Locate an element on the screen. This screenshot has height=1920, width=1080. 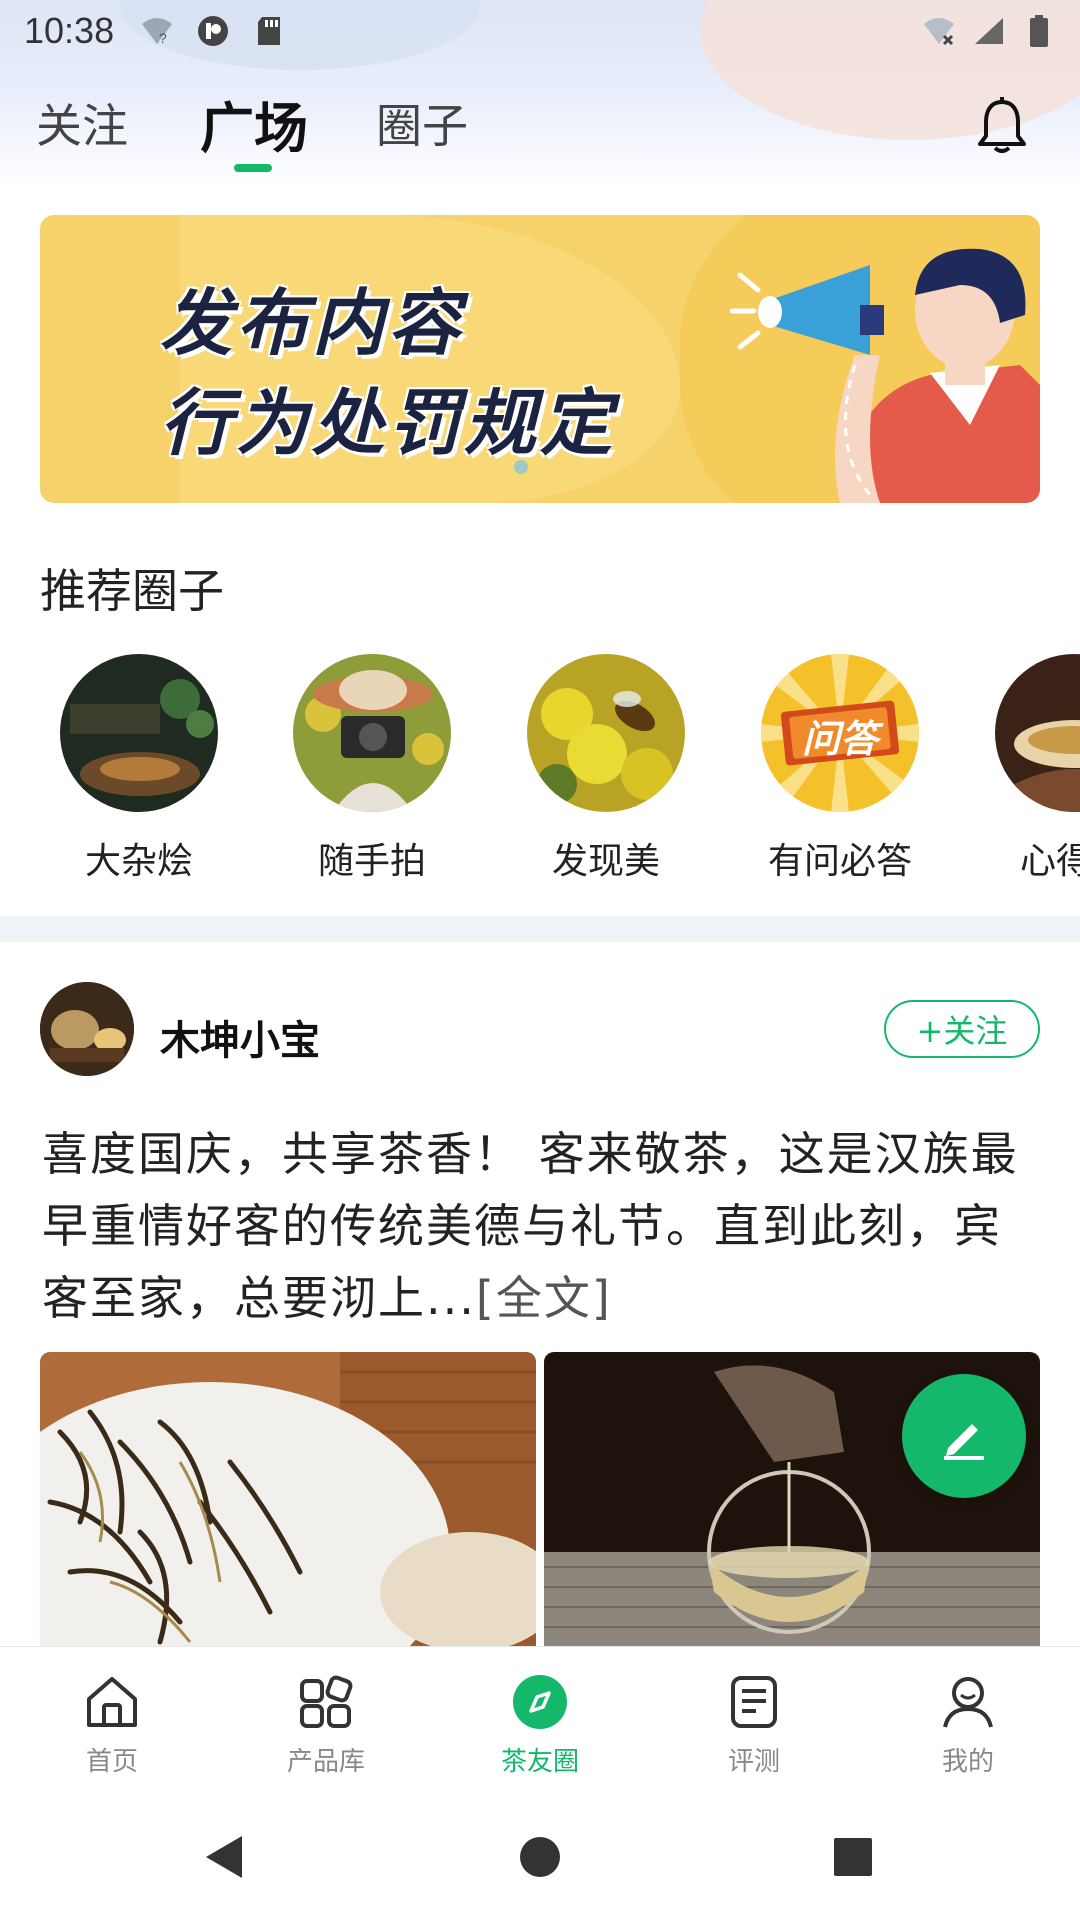
back-icon is located at coordinates (225, 1857).